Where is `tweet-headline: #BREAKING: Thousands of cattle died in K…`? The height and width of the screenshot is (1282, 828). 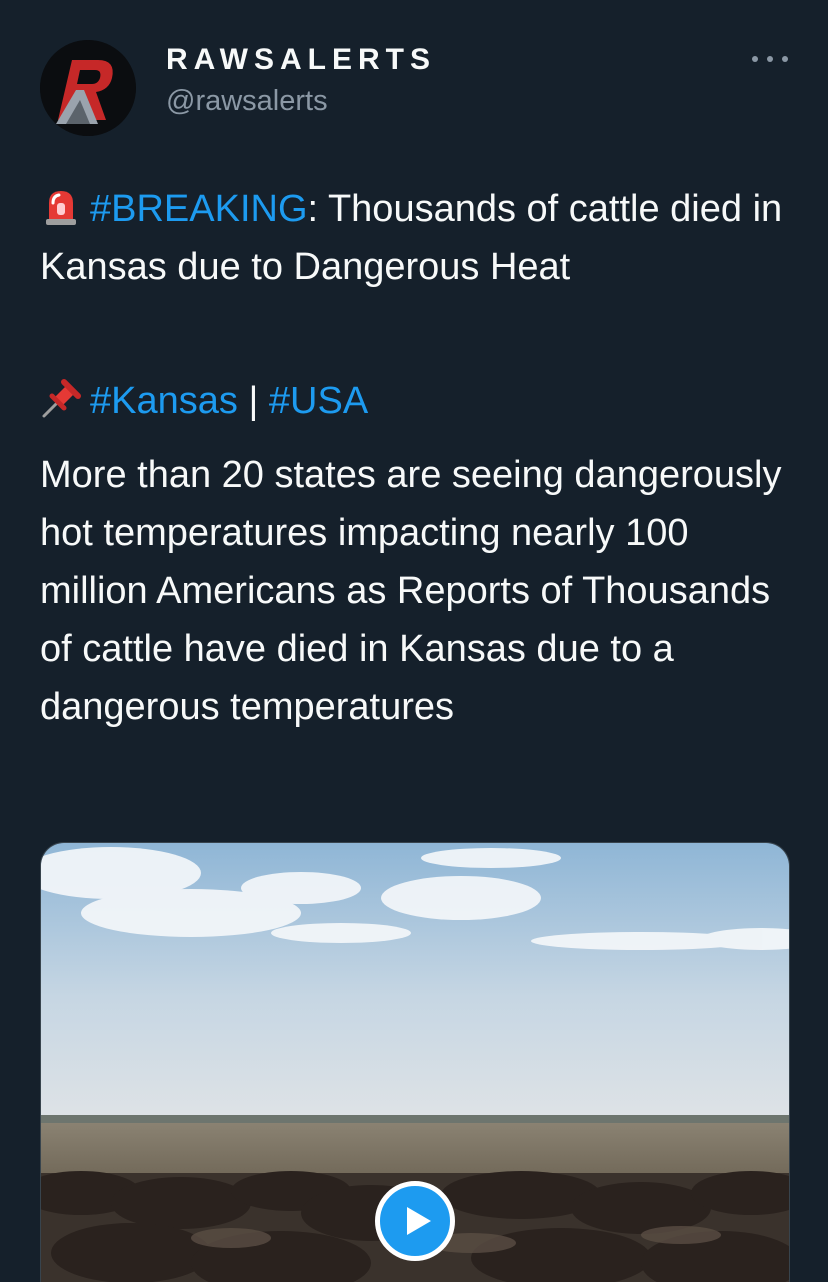
tweet-headline: #BREAKING: Thousands of cattle died in K… is located at coordinates (420, 238).